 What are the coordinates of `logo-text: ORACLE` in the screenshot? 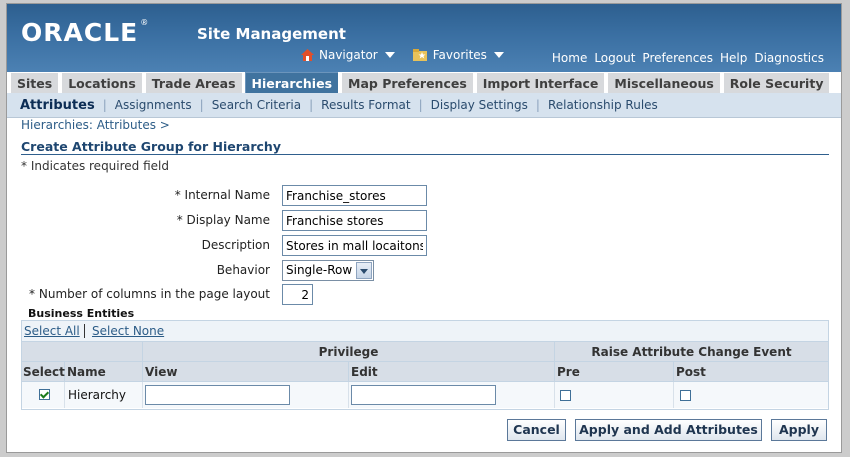 It's located at (80, 32).